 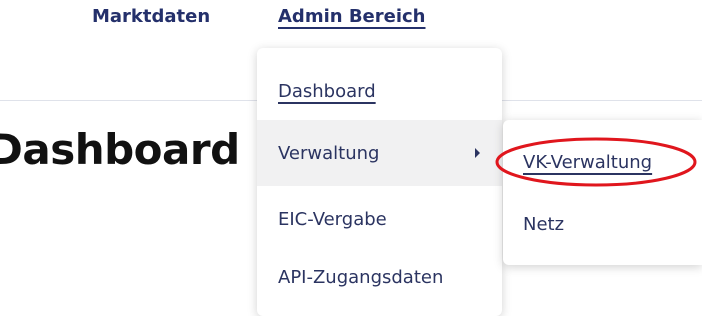 What do you see at coordinates (602, 192) in the screenshot?
I see `verwaltung-submenu: VK-Verwaltung Netz` at bounding box center [602, 192].